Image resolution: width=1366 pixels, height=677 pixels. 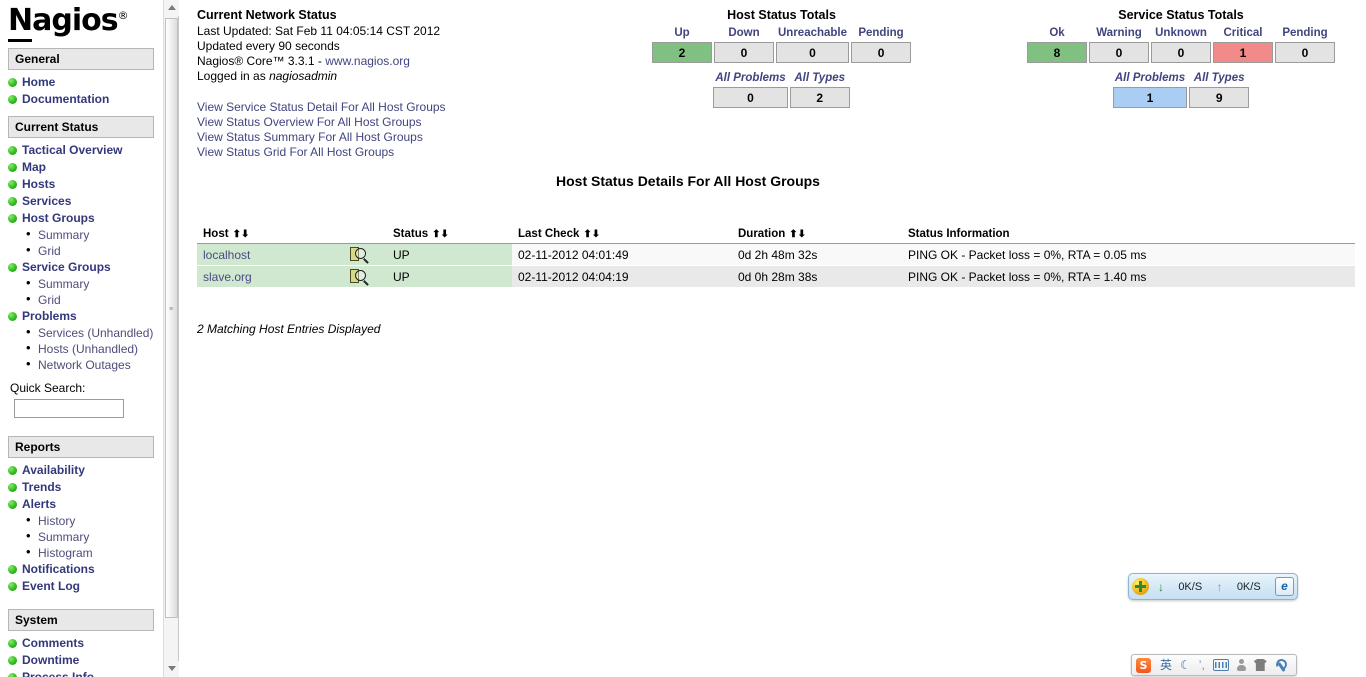 What do you see at coordinates (85, 99) in the screenshot?
I see `sidebar-item-documentation: Documentation` at bounding box center [85, 99].